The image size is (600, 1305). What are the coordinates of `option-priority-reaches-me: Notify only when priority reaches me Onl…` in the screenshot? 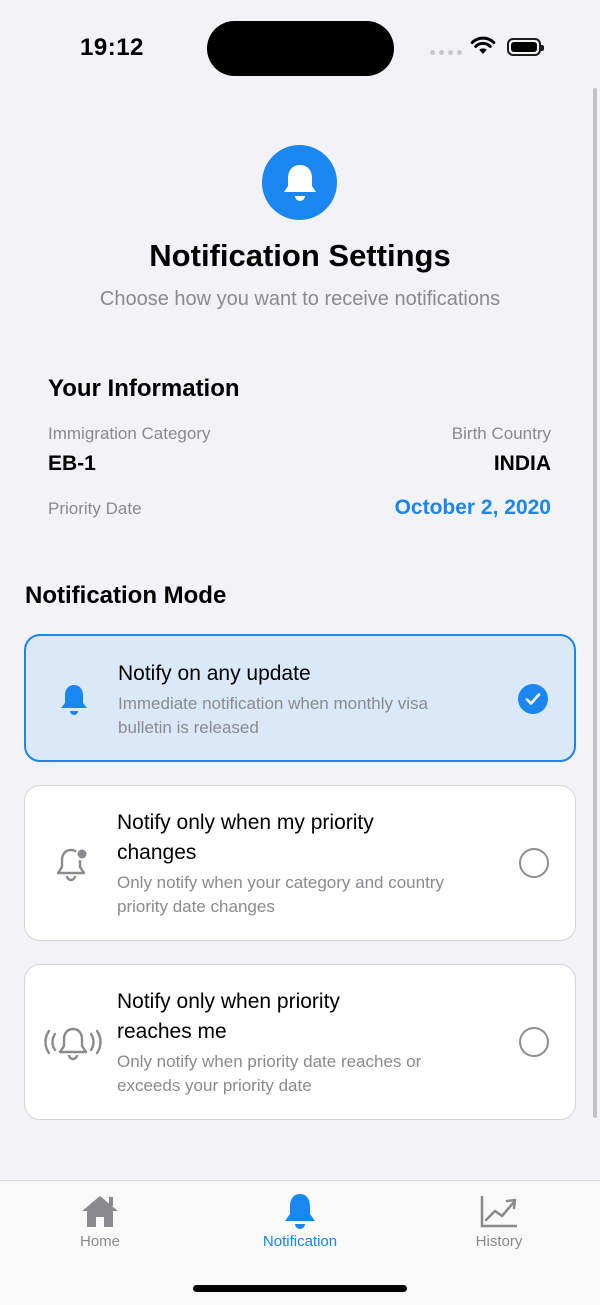 It's located at (300, 1042).